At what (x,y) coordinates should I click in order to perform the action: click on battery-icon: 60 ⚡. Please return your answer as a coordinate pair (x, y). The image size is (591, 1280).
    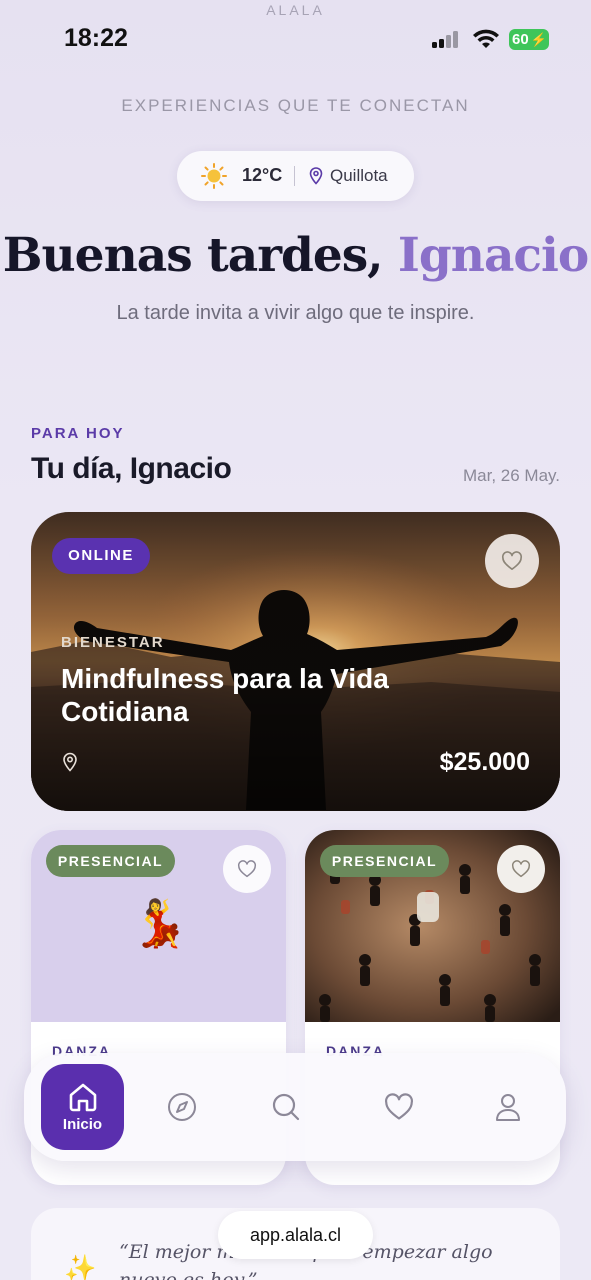
    Looking at the image, I should click on (529, 39).